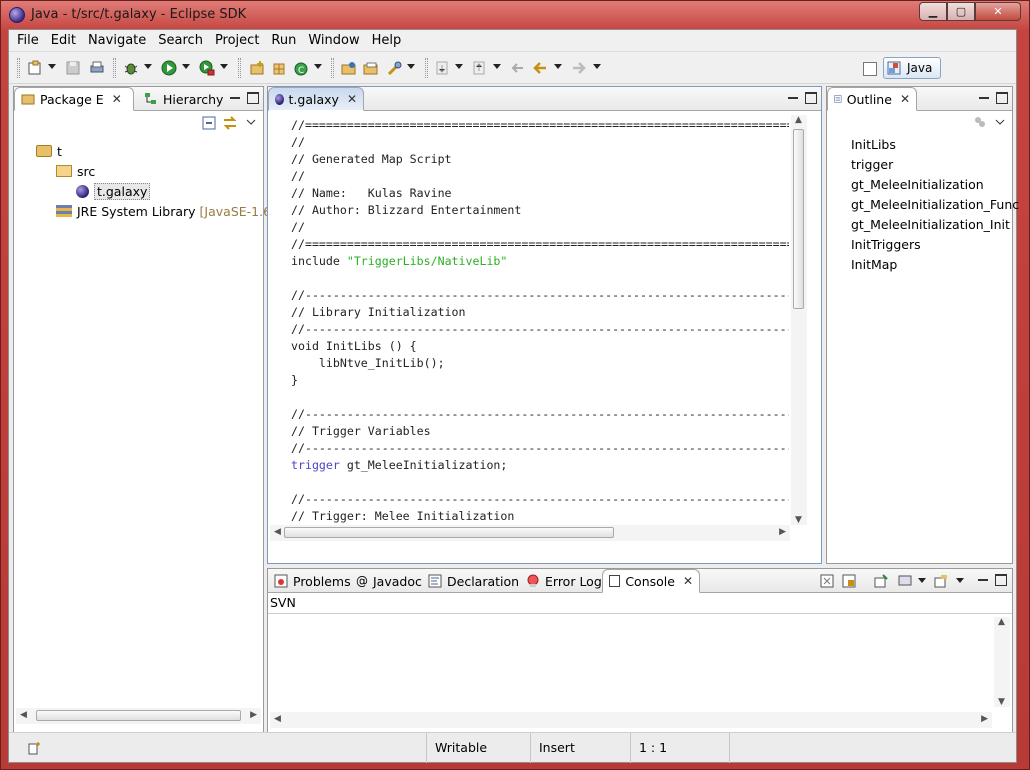  What do you see at coordinates (870, 69) in the screenshot?
I see `open-perspective-icon` at bounding box center [870, 69].